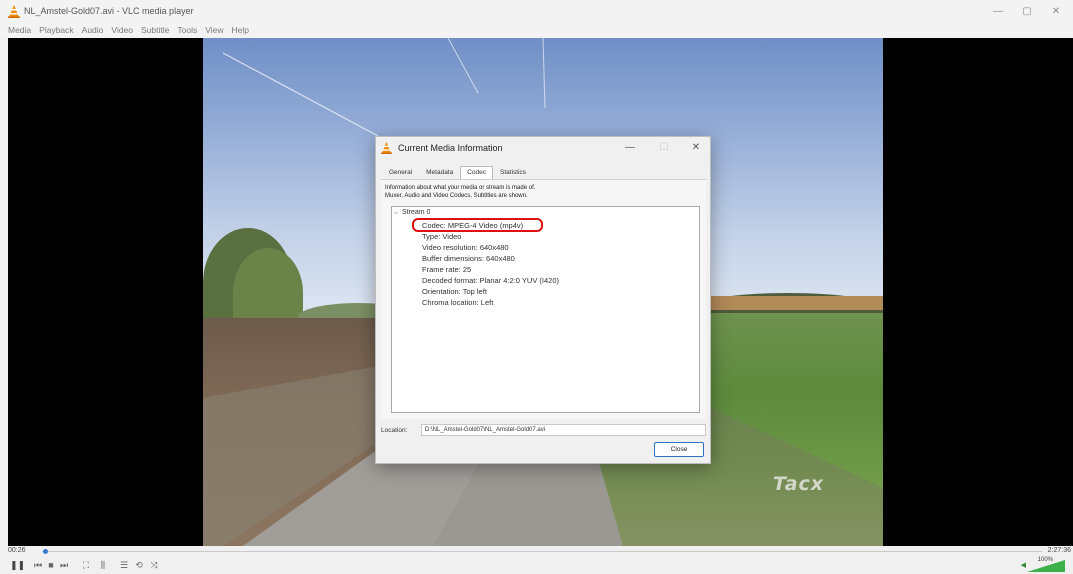 The image size is (1073, 574). What do you see at coordinates (1059, 550) in the screenshot?
I see `time-total: 2:27:36` at bounding box center [1059, 550].